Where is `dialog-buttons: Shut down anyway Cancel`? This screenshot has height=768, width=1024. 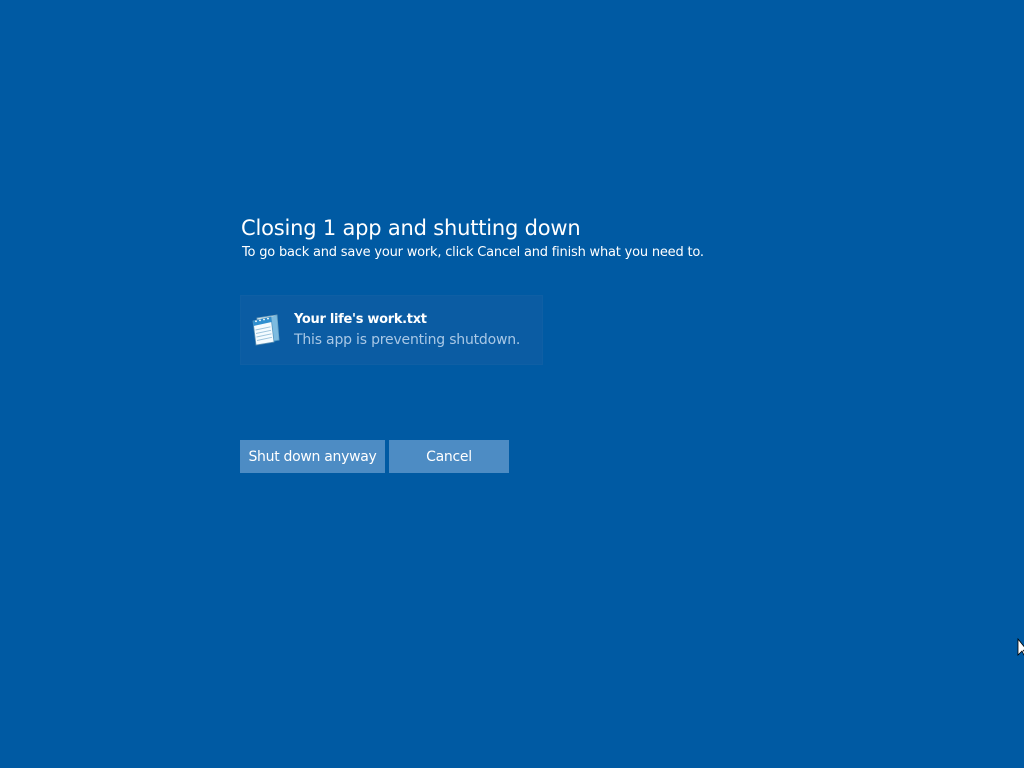
dialog-buttons: Shut down anyway Cancel is located at coordinates (374, 456).